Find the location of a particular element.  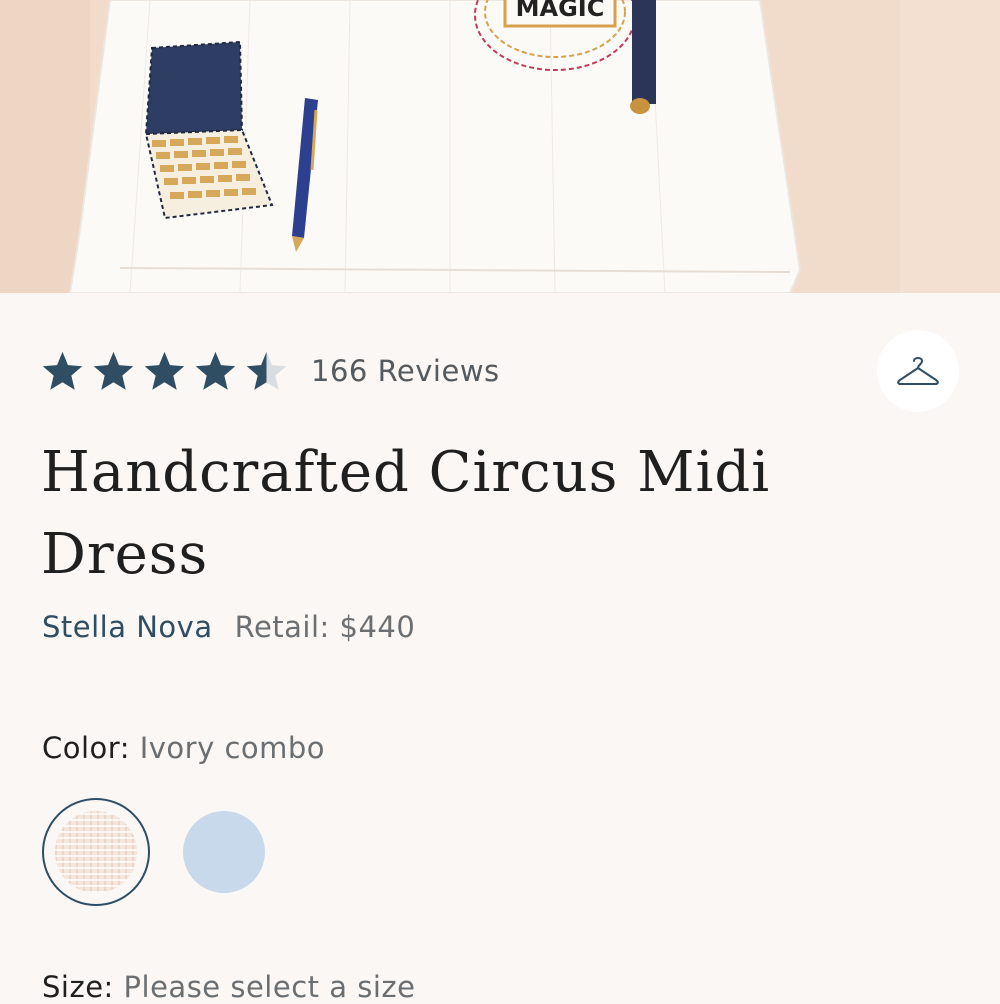

retail-price: Retail: $440 is located at coordinates (325, 627).